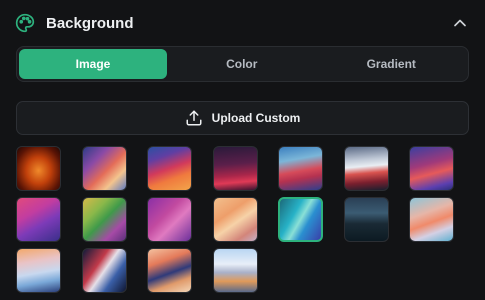 Image resolution: width=485 pixels, height=300 pixels. I want to click on background-type-tabs: Image Color Gradient, so click(242, 64).